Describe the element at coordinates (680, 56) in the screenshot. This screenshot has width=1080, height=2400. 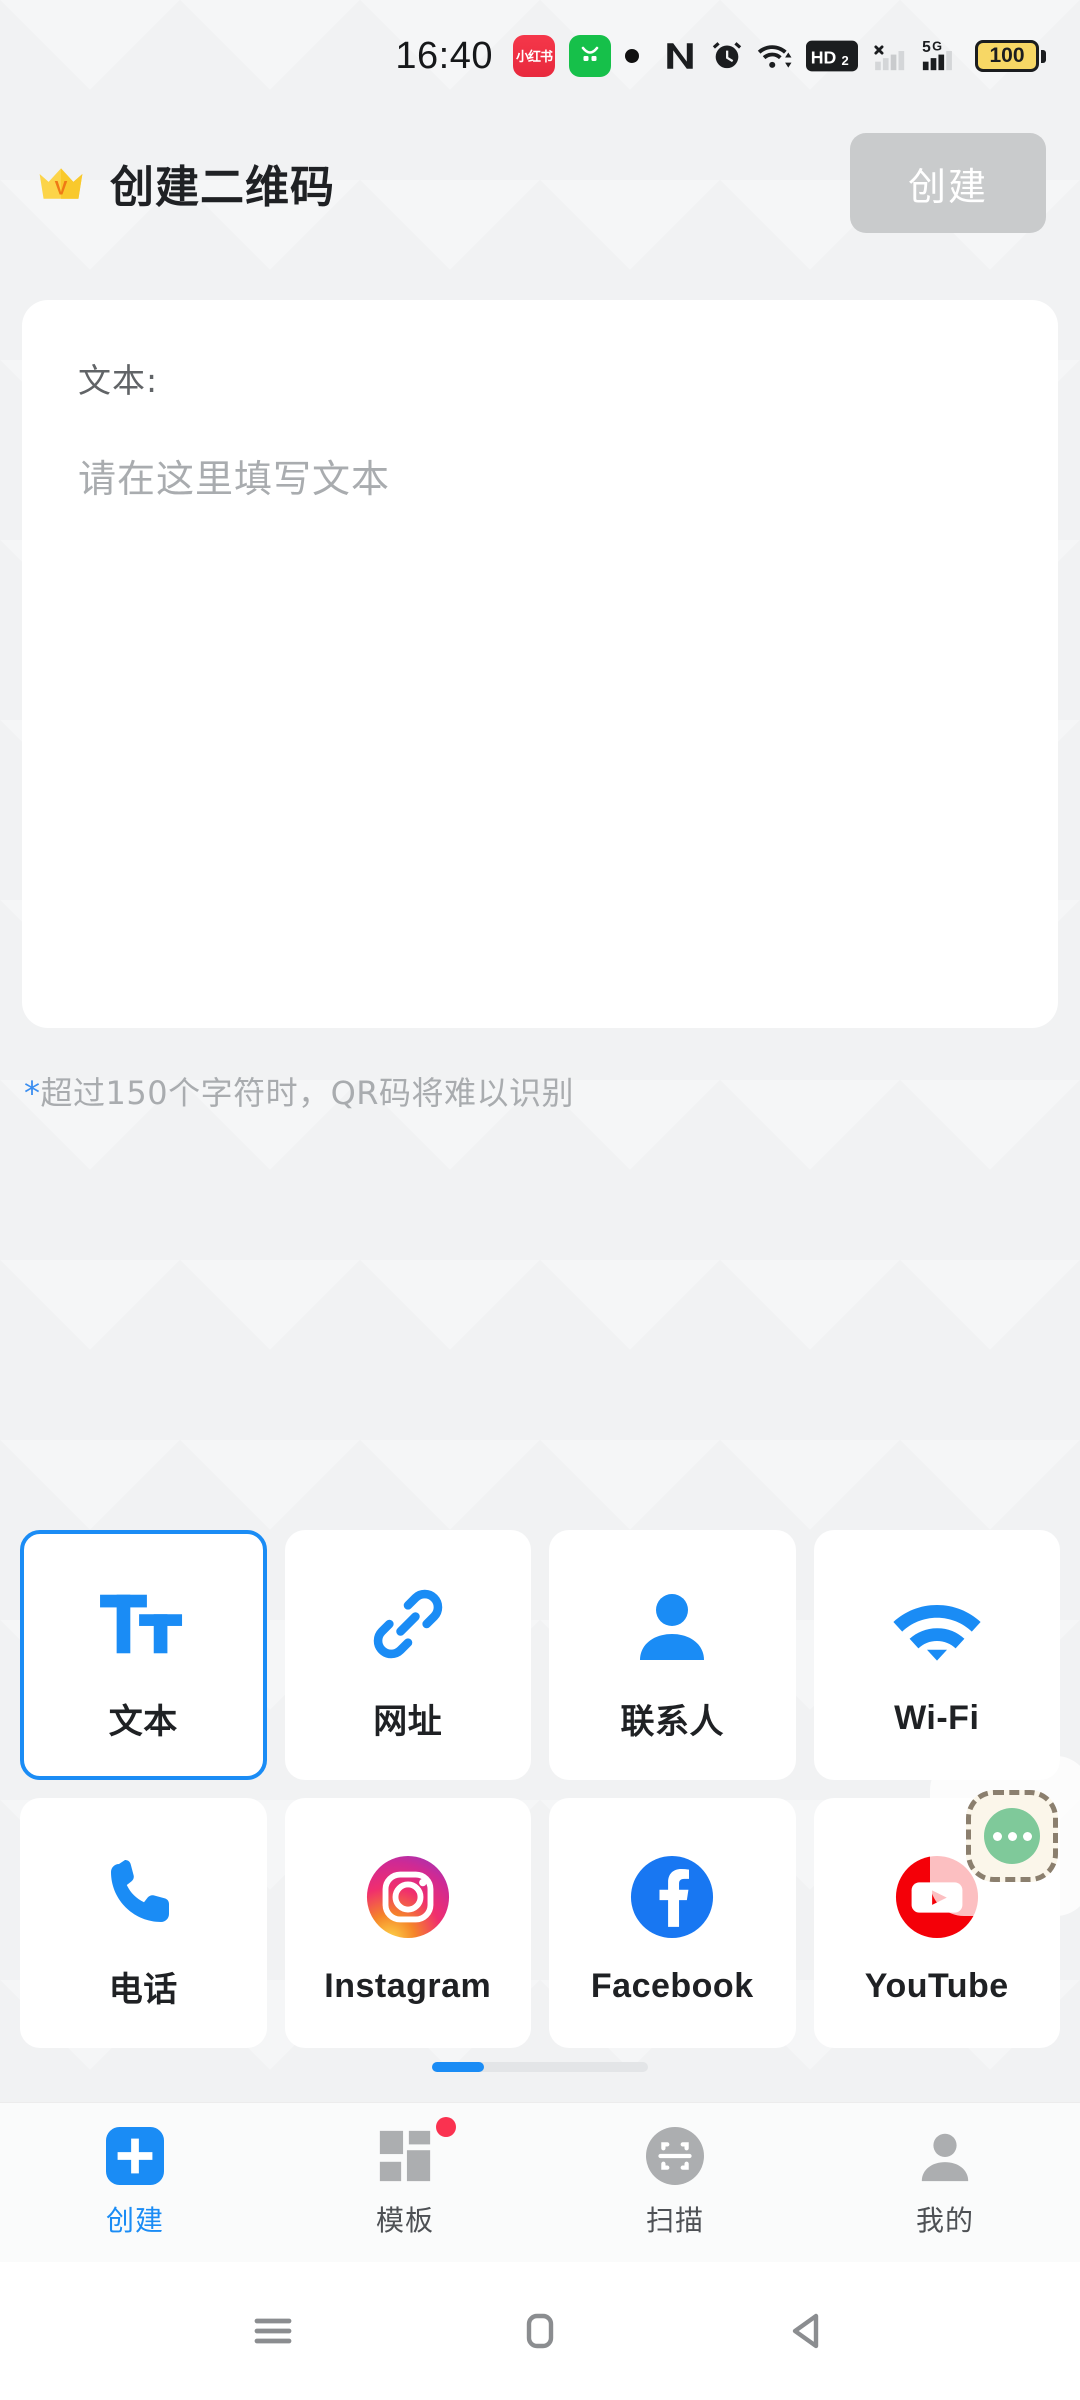
I see `nfc-icon` at that location.